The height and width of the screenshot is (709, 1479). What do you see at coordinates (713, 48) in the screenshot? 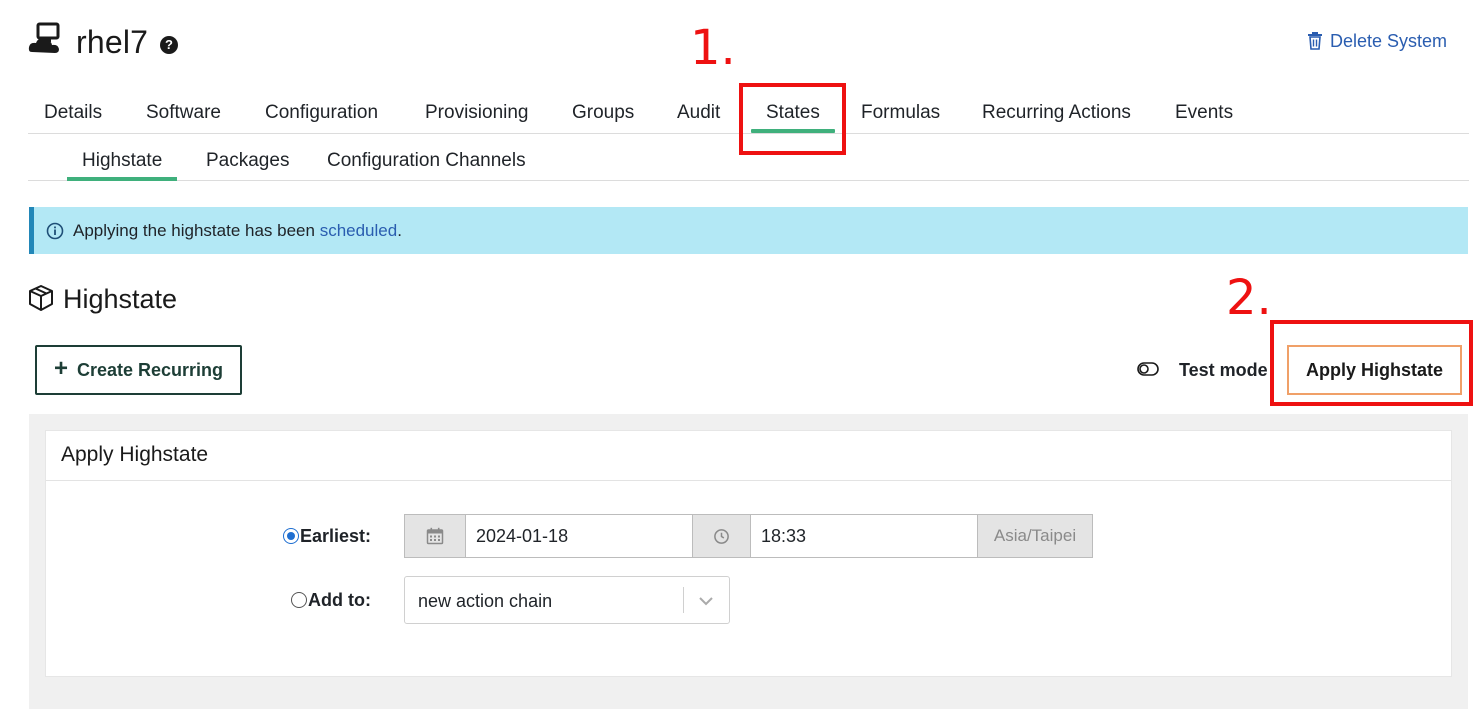
I see `annotation-step-1: 1.` at bounding box center [713, 48].